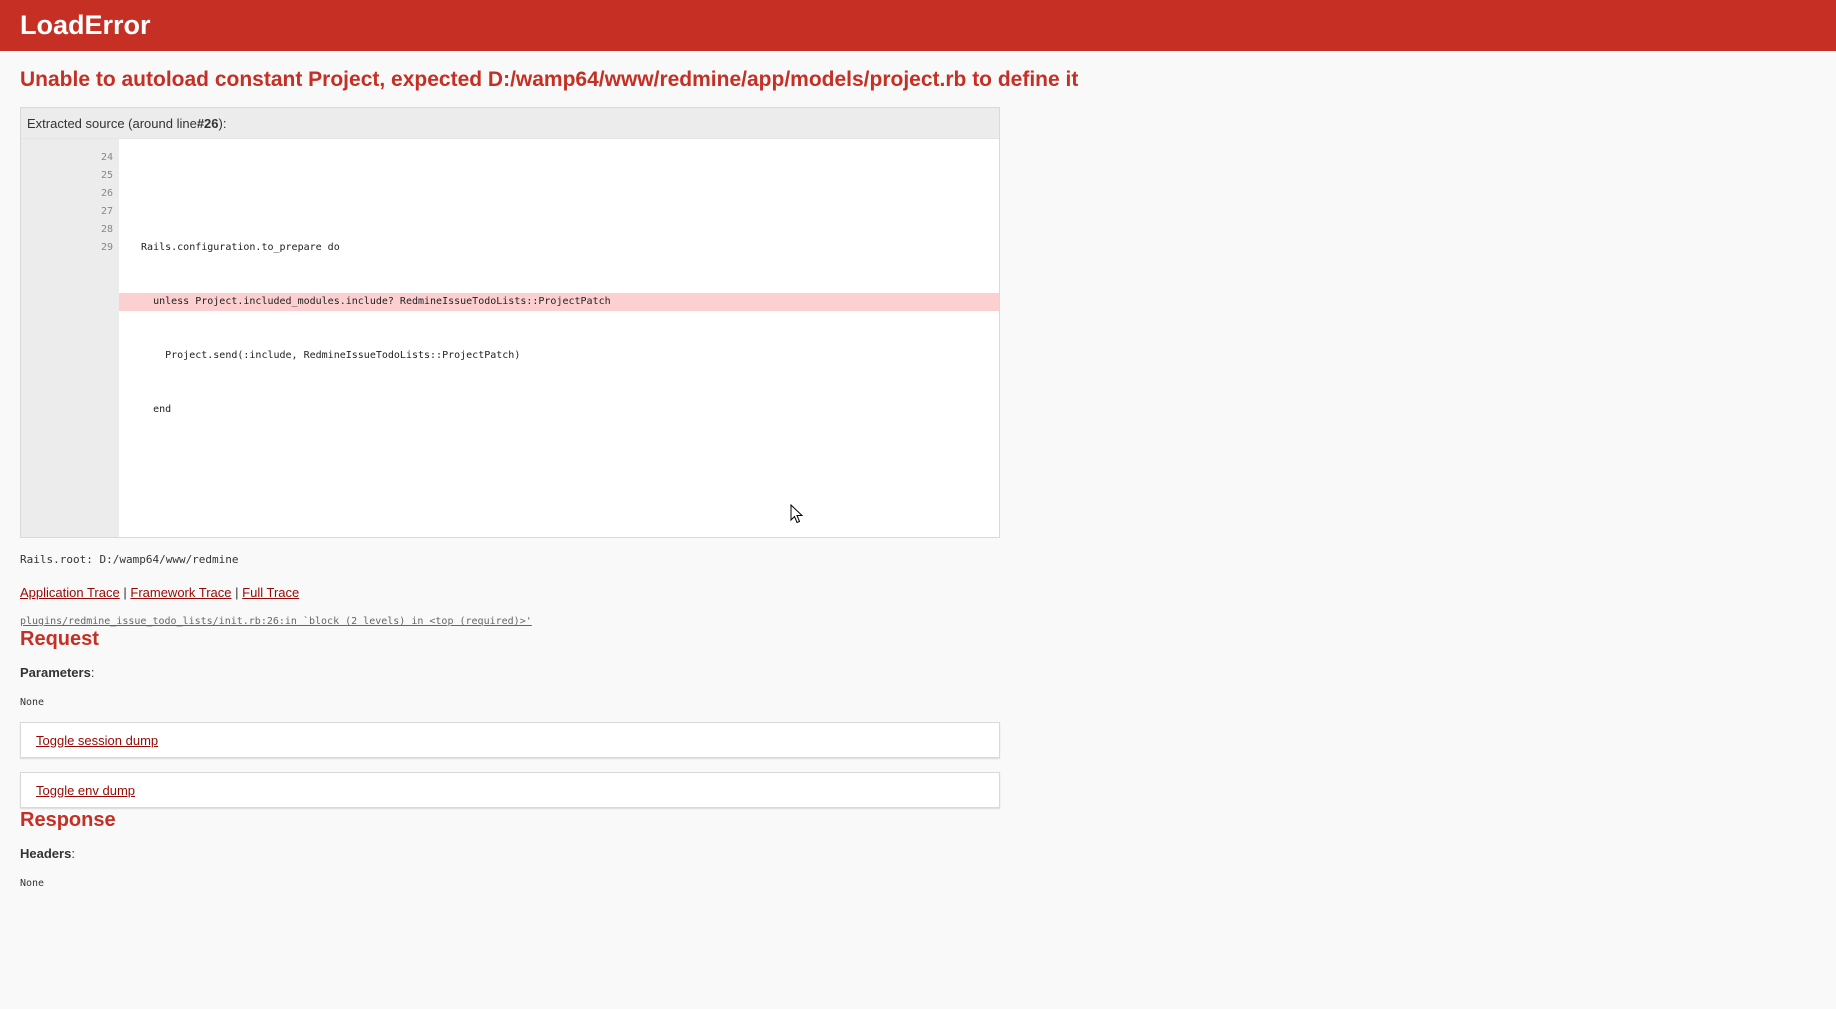 This screenshot has height=1009, width=1836. I want to click on headers-value: None, so click(32, 883).